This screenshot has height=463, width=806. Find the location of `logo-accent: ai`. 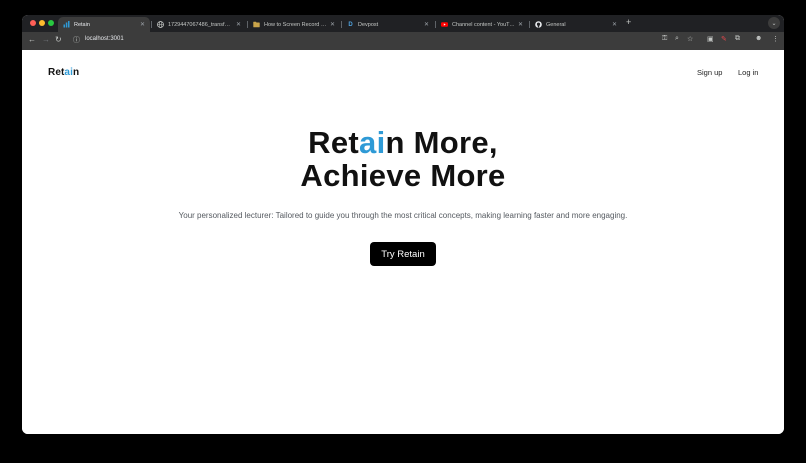

logo-accent: ai is located at coordinates (68, 72).